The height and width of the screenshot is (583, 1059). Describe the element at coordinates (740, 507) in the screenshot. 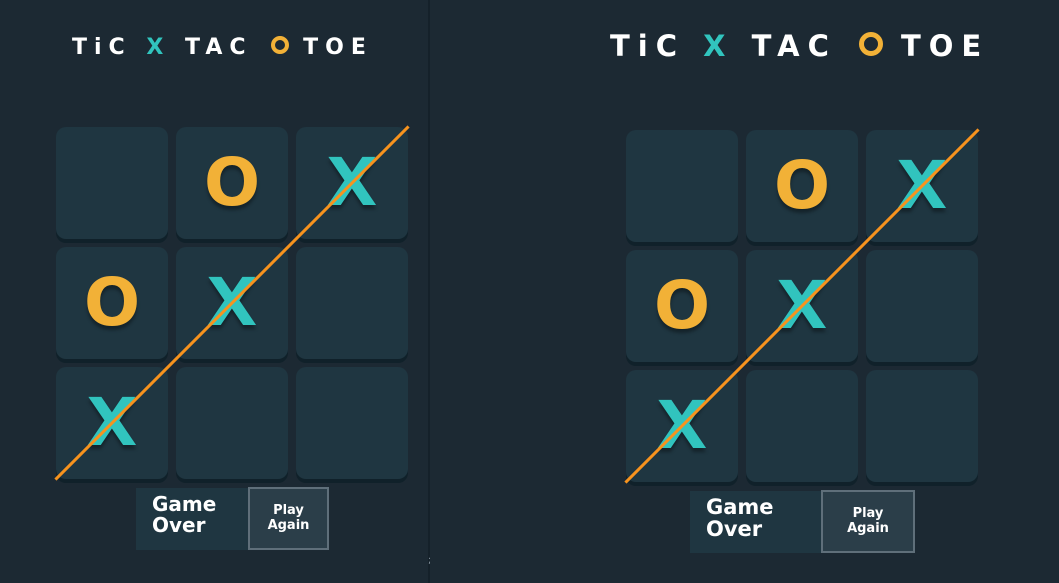

I see `status-line-1: Game` at that location.